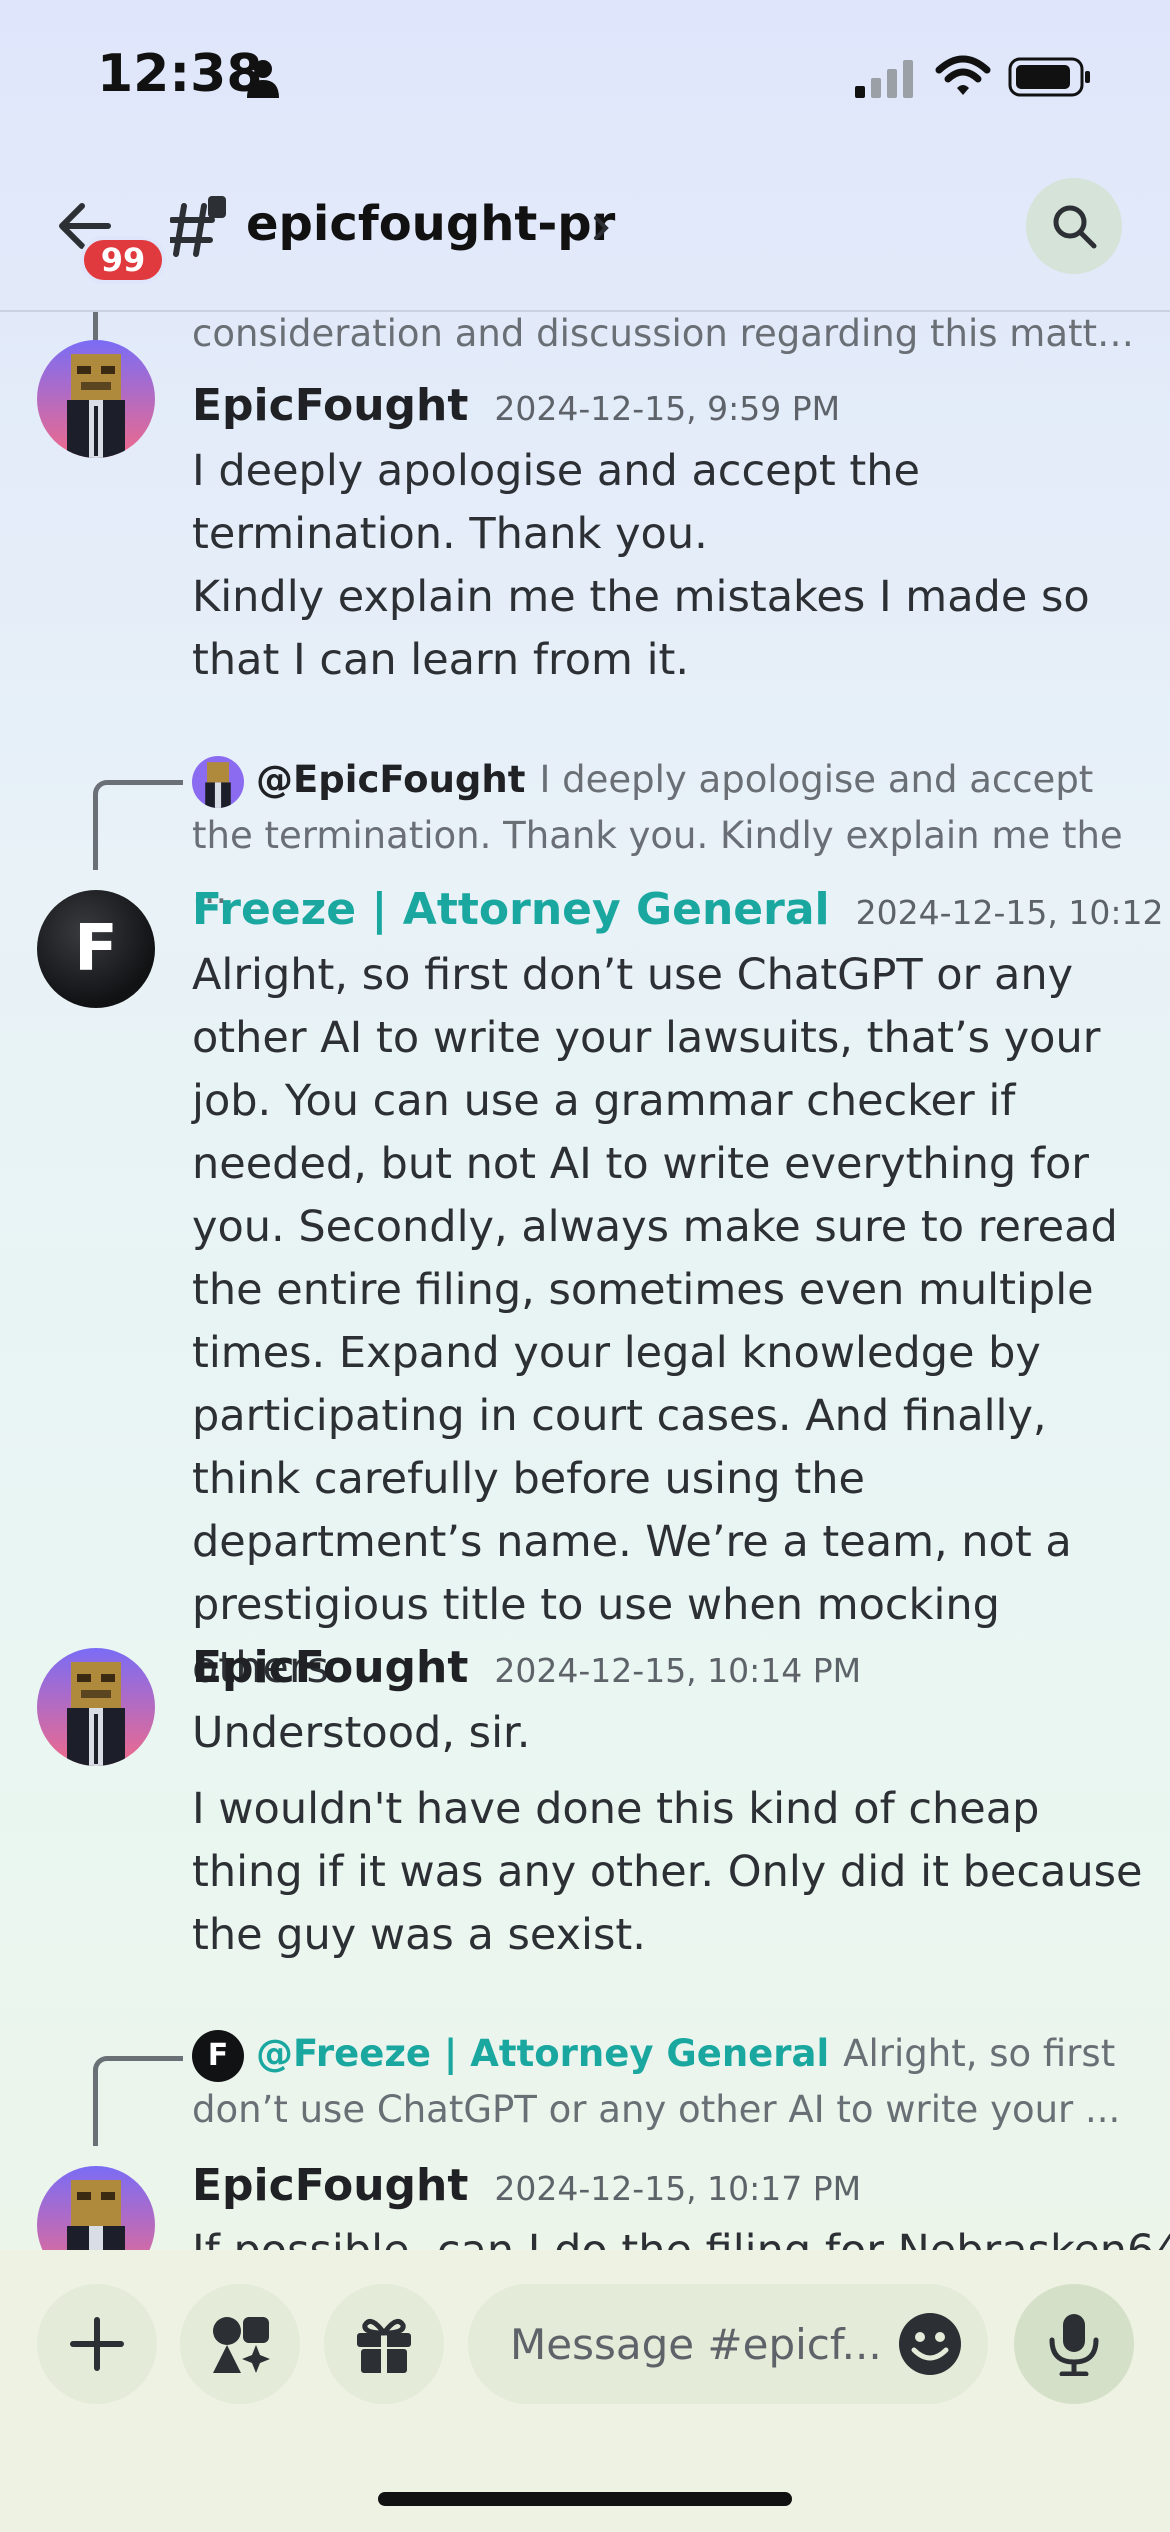 The width and height of the screenshot is (1170, 2532). I want to click on gift-button, so click(384, 2344).